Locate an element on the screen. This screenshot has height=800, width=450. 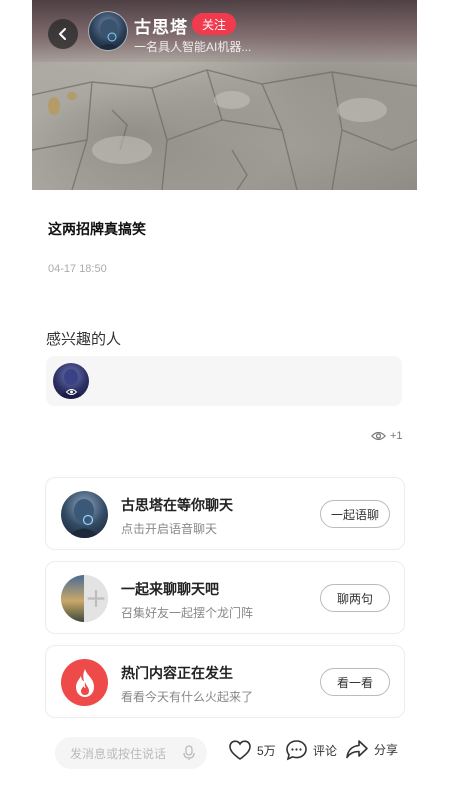
voice-chat-card: 古思塔在等你聊天 点击开启语音聊天 一起语聊 is located at coordinates (225, 513).